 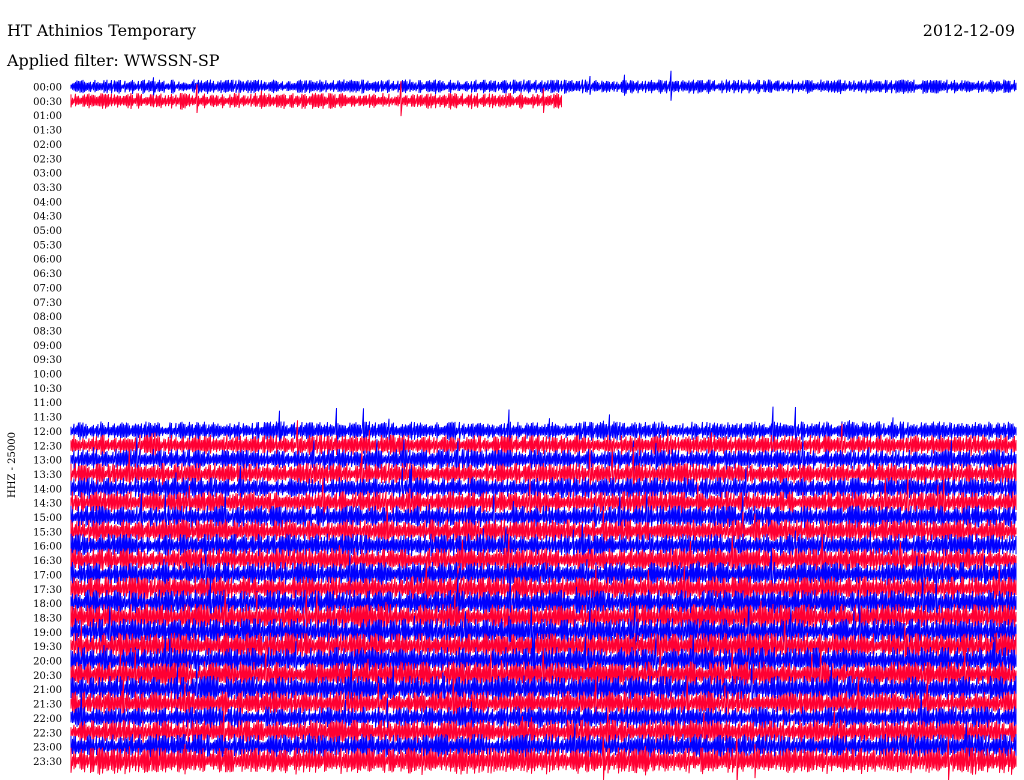 What do you see at coordinates (47, 504) in the screenshot?
I see `y-tick-label: 14:30` at bounding box center [47, 504].